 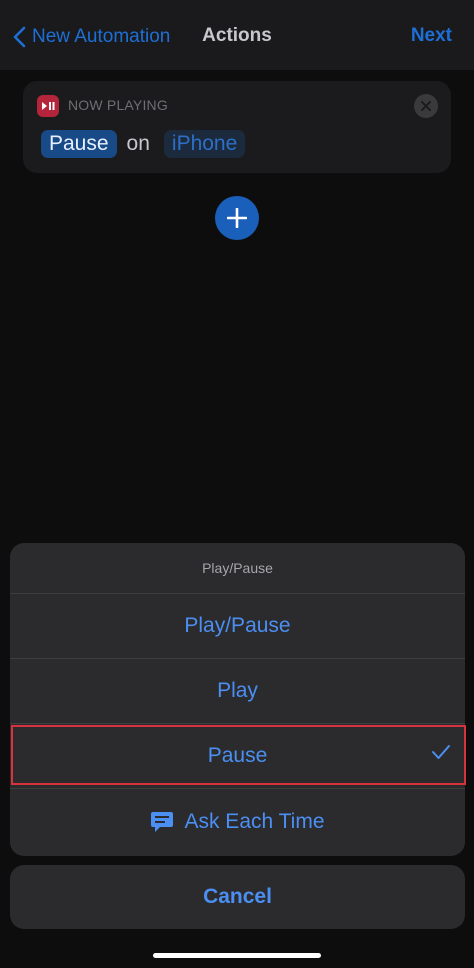 I want to click on option-label: Pause, so click(x=237, y=755).